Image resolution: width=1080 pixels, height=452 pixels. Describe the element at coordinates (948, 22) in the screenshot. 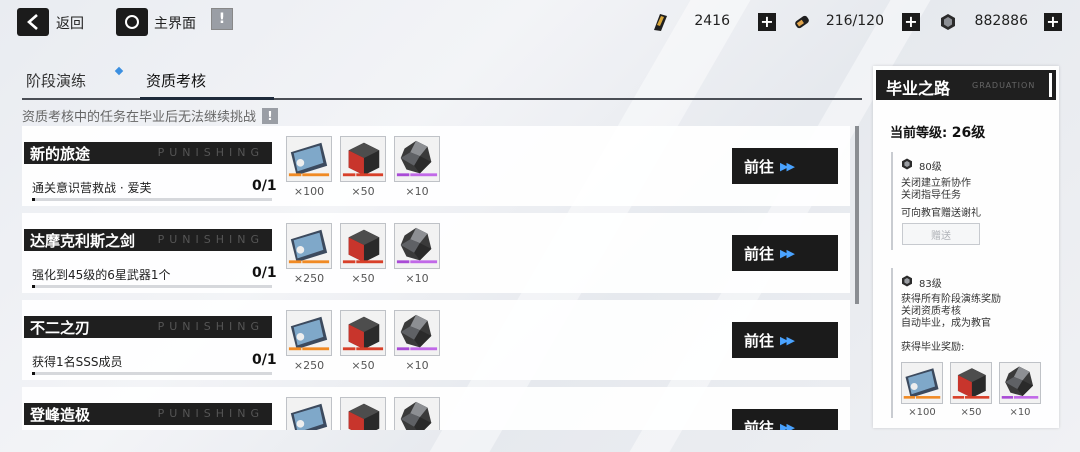

I see `coin-icon` at that location.